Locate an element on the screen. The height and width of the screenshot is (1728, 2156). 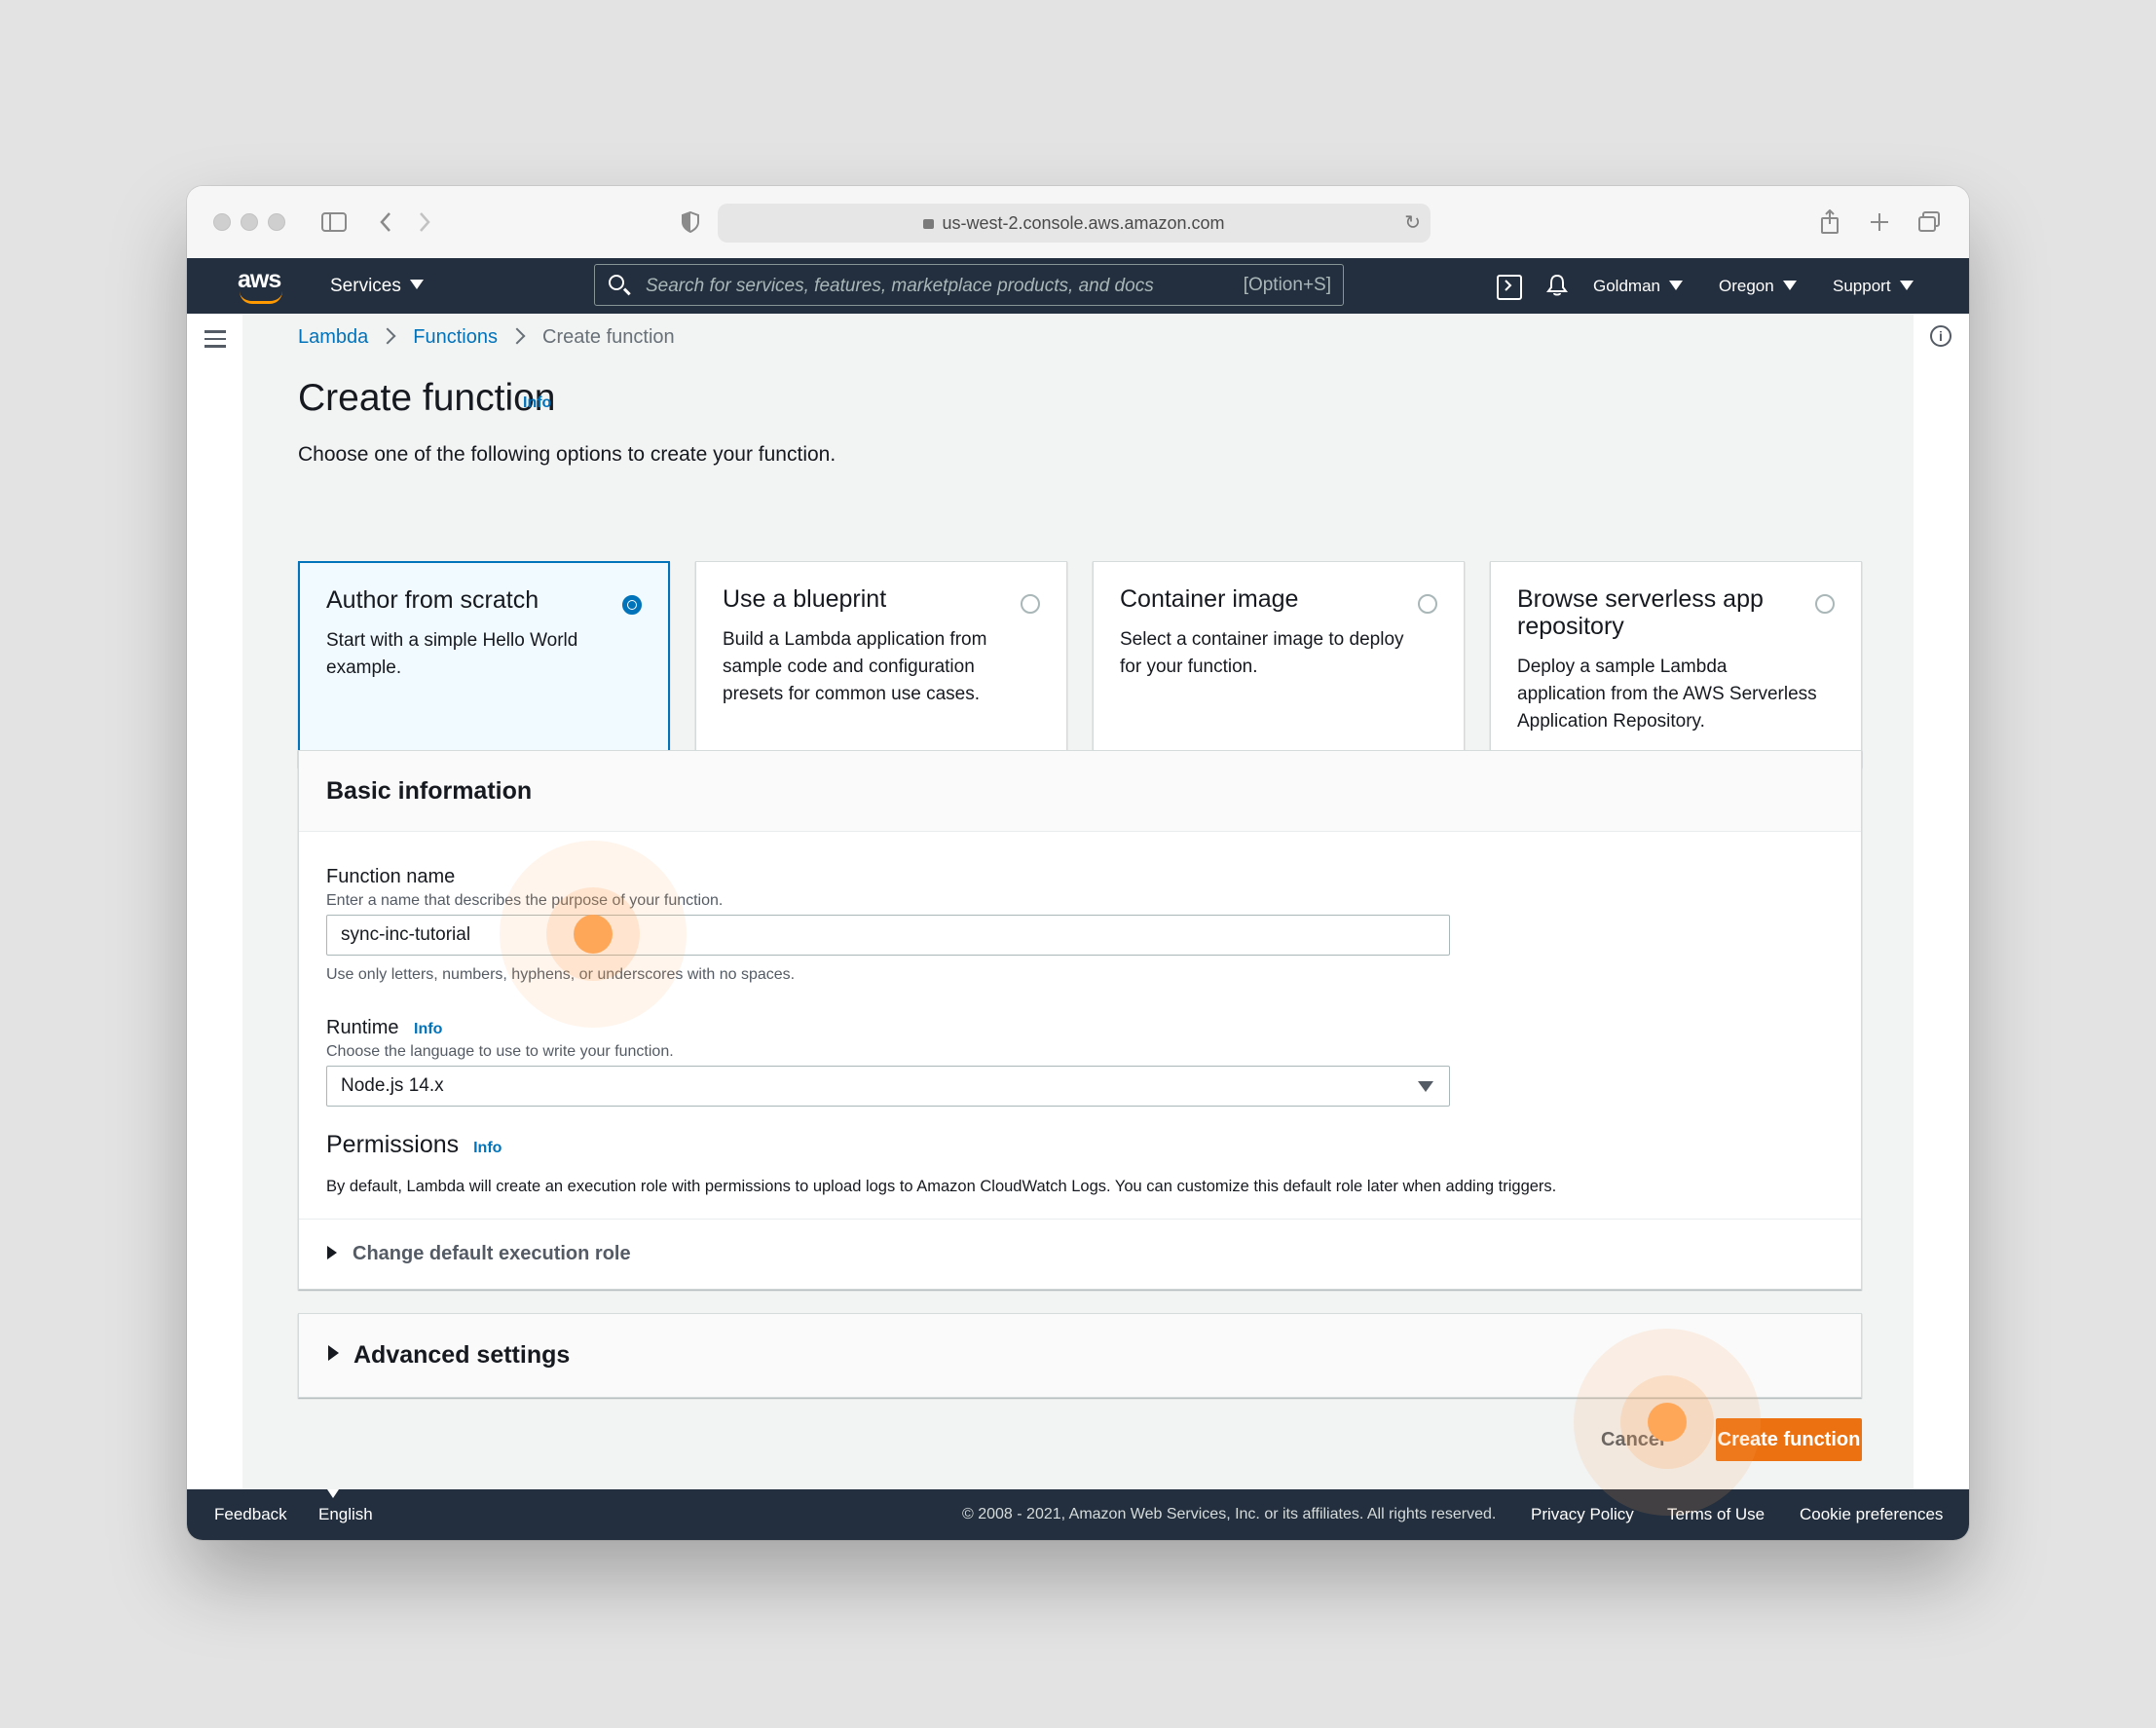
search-box: [Option+S] is located at coordinates (969, 285).